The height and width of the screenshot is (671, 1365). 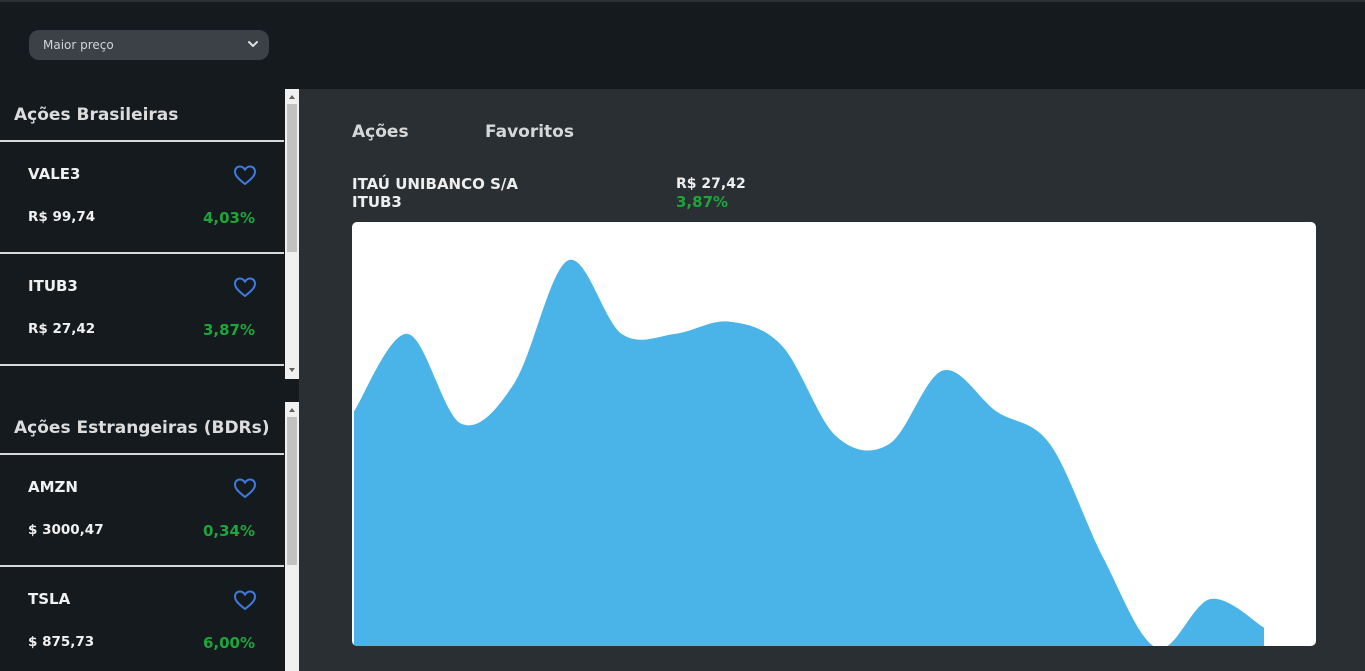 What do you see at coordinates (96, 115) in the screenshot?
I see `brazil-panel-title: Ações Brasileiras` at bounding box center [96, 115].